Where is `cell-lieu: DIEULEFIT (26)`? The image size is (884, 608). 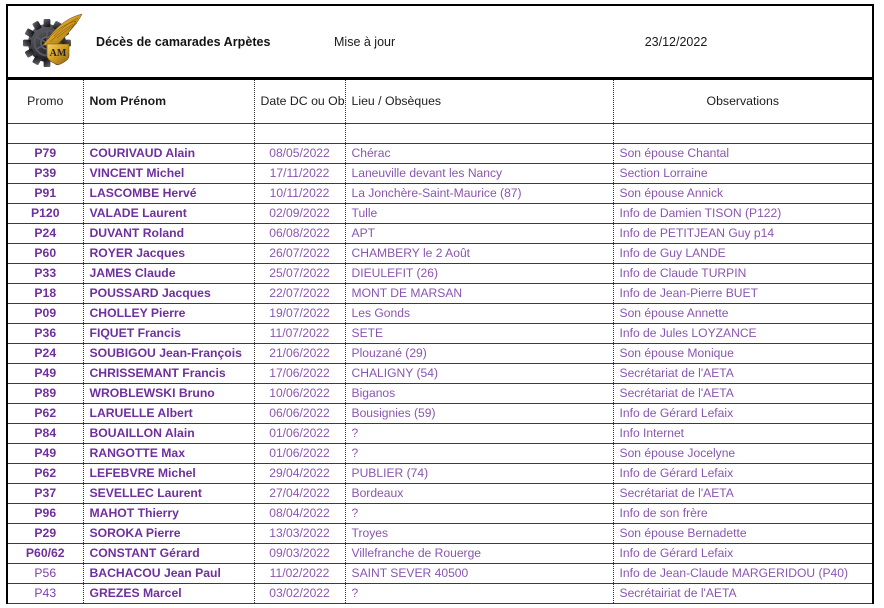 cell-lieu: DIEULEFIT (26) is located at coordinates (479, 273).